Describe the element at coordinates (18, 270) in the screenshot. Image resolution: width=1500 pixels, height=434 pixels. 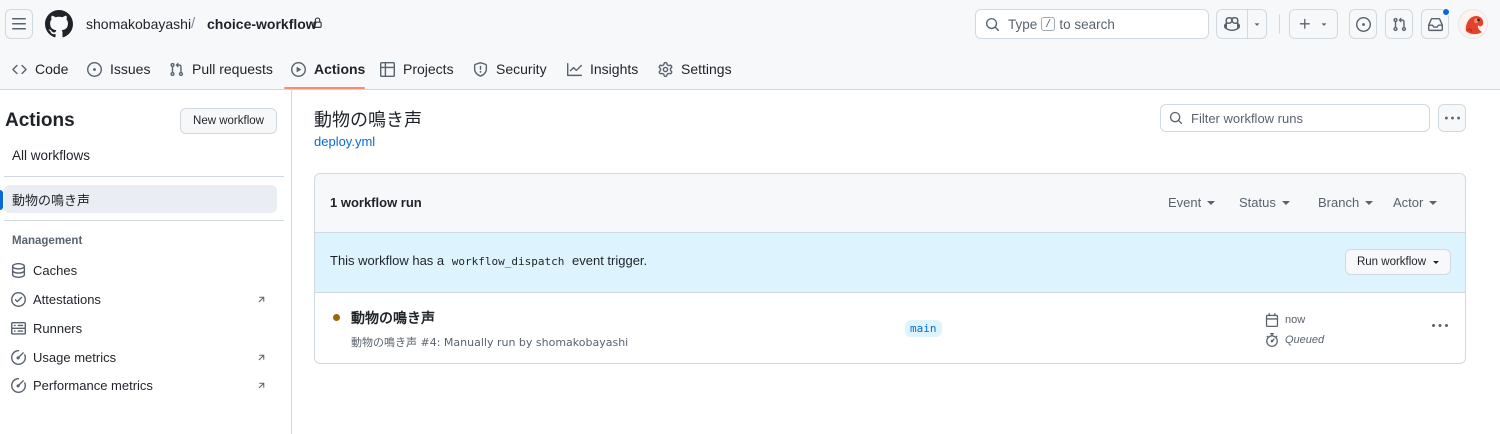
I see `database-icon` at that location.